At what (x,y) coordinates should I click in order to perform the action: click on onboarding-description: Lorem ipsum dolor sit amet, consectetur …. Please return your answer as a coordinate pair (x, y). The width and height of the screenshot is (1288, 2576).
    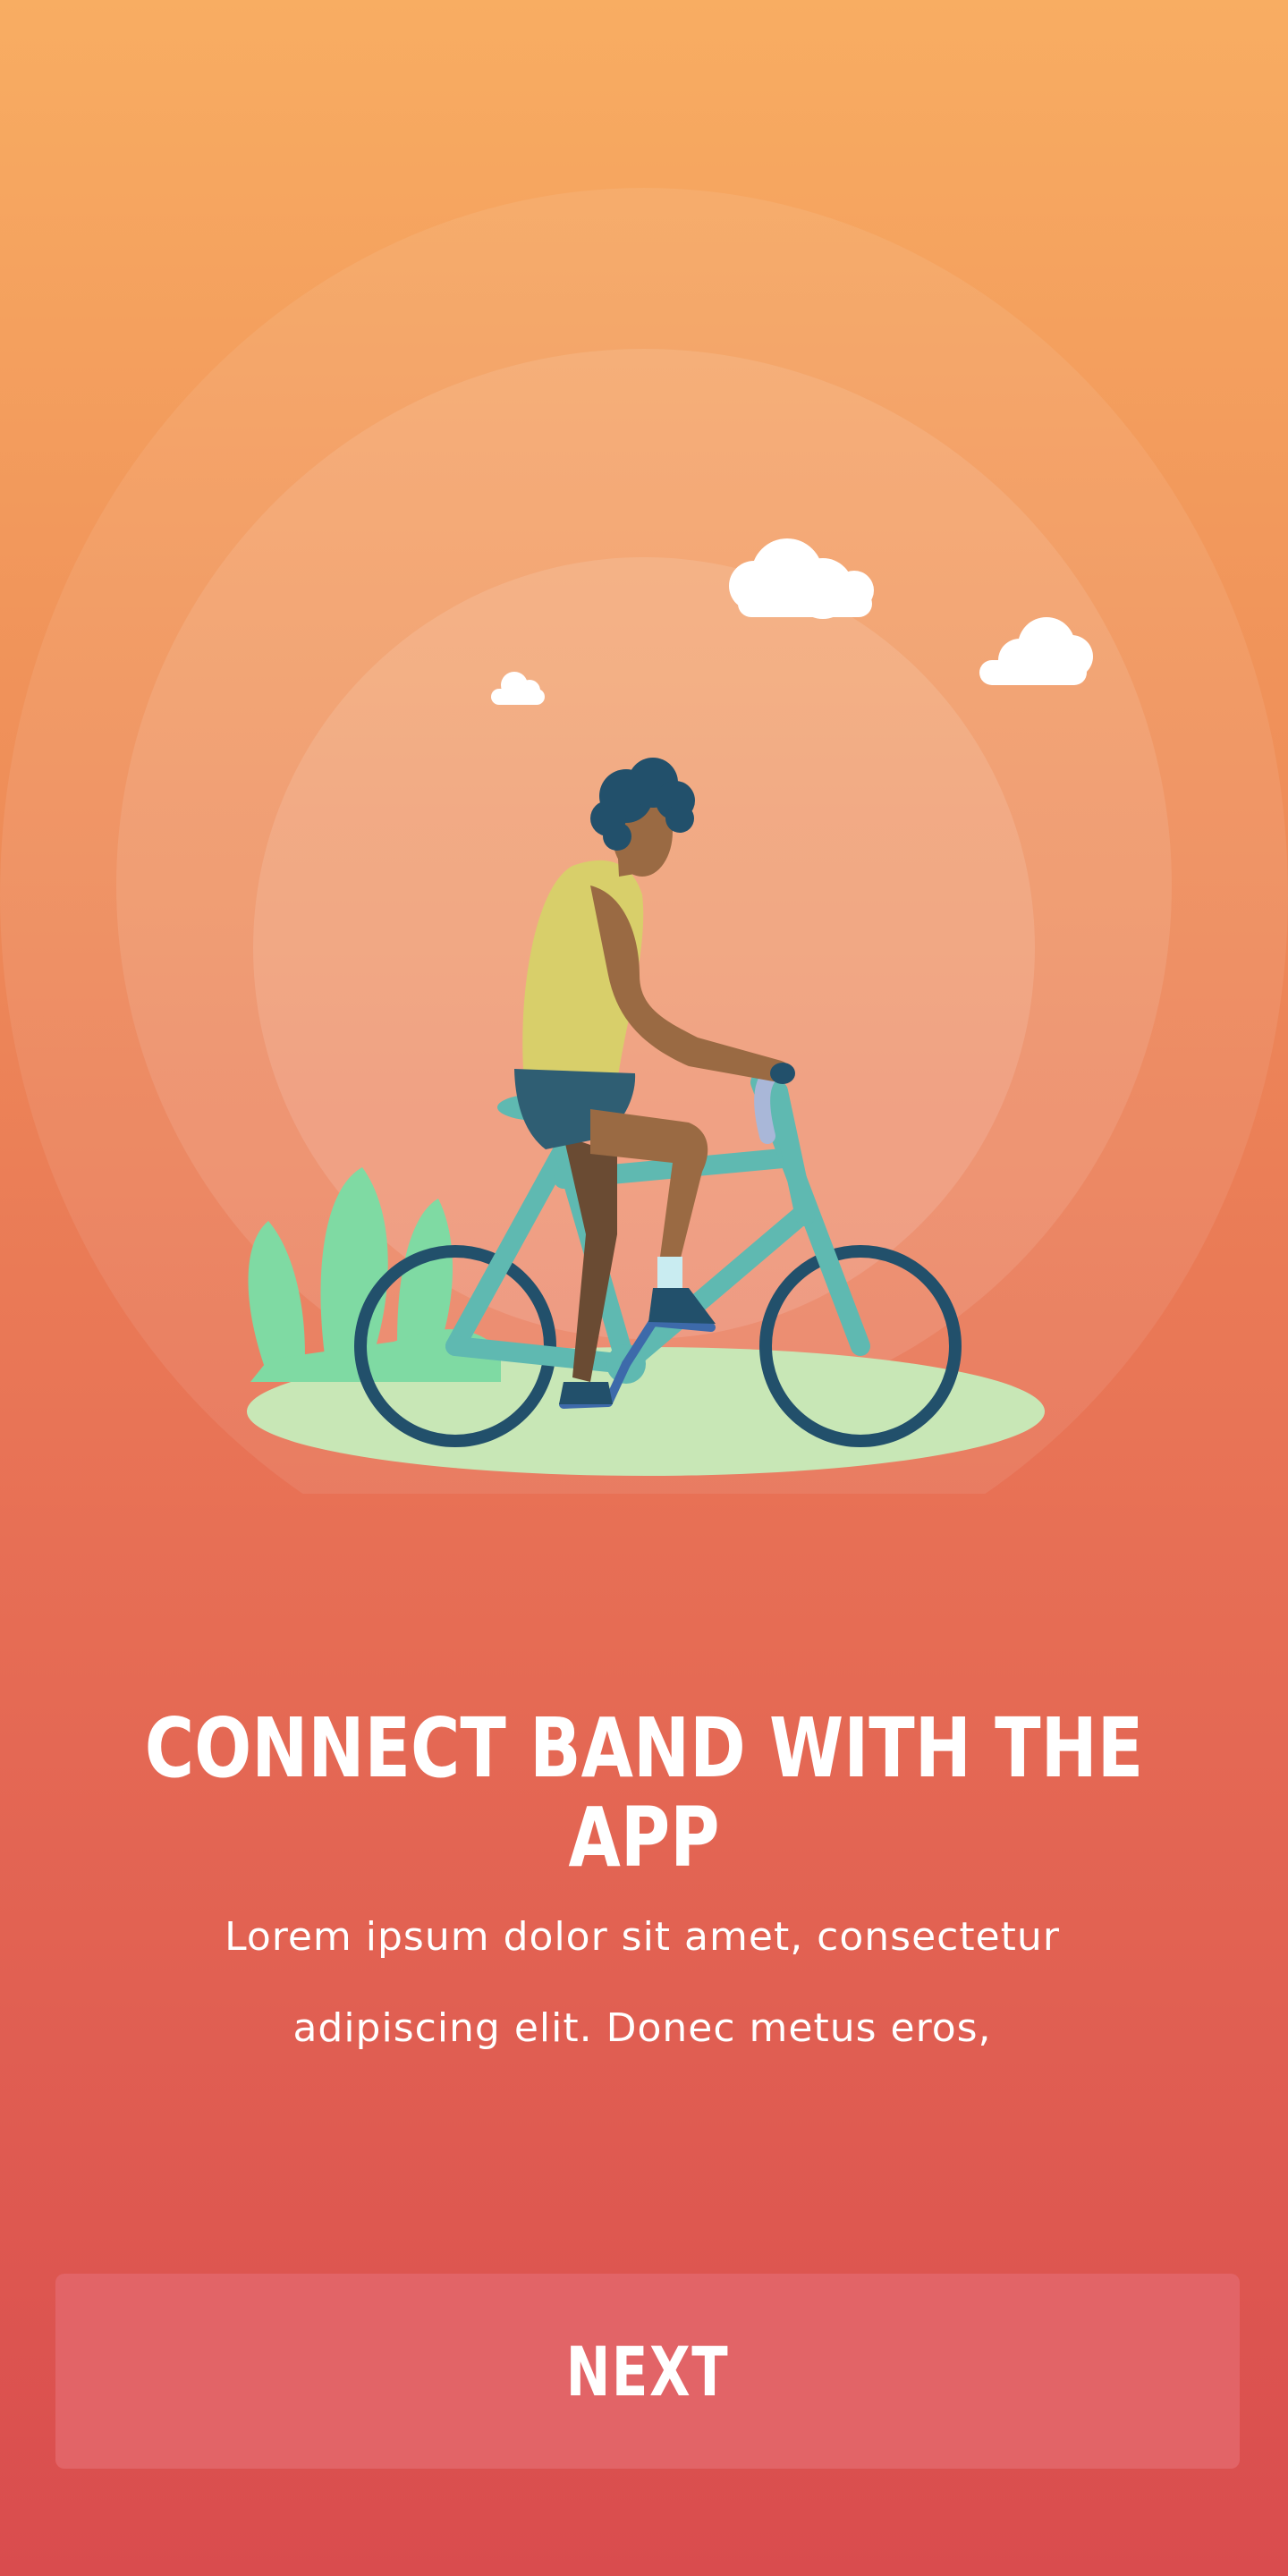
    Looking at the image, I should click on (642, 1982).